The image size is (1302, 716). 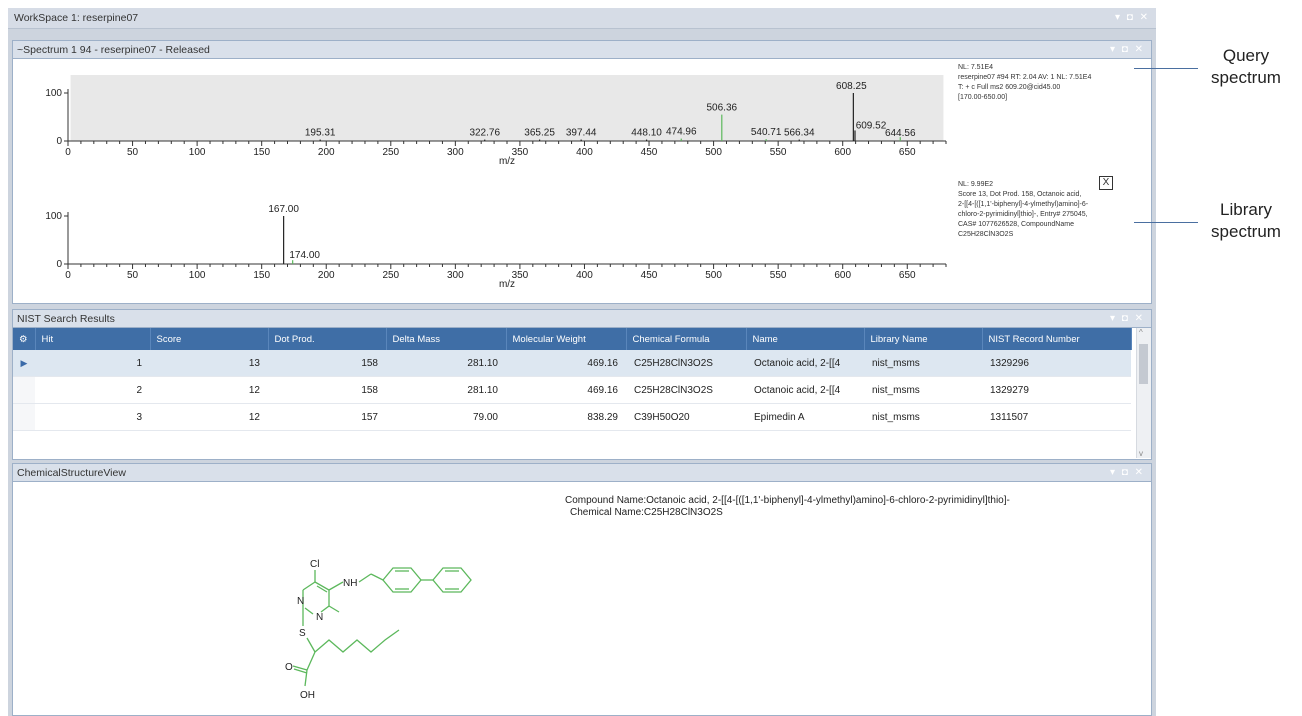 I want to click on cell-hit: 3, so click(x=92, y=417).